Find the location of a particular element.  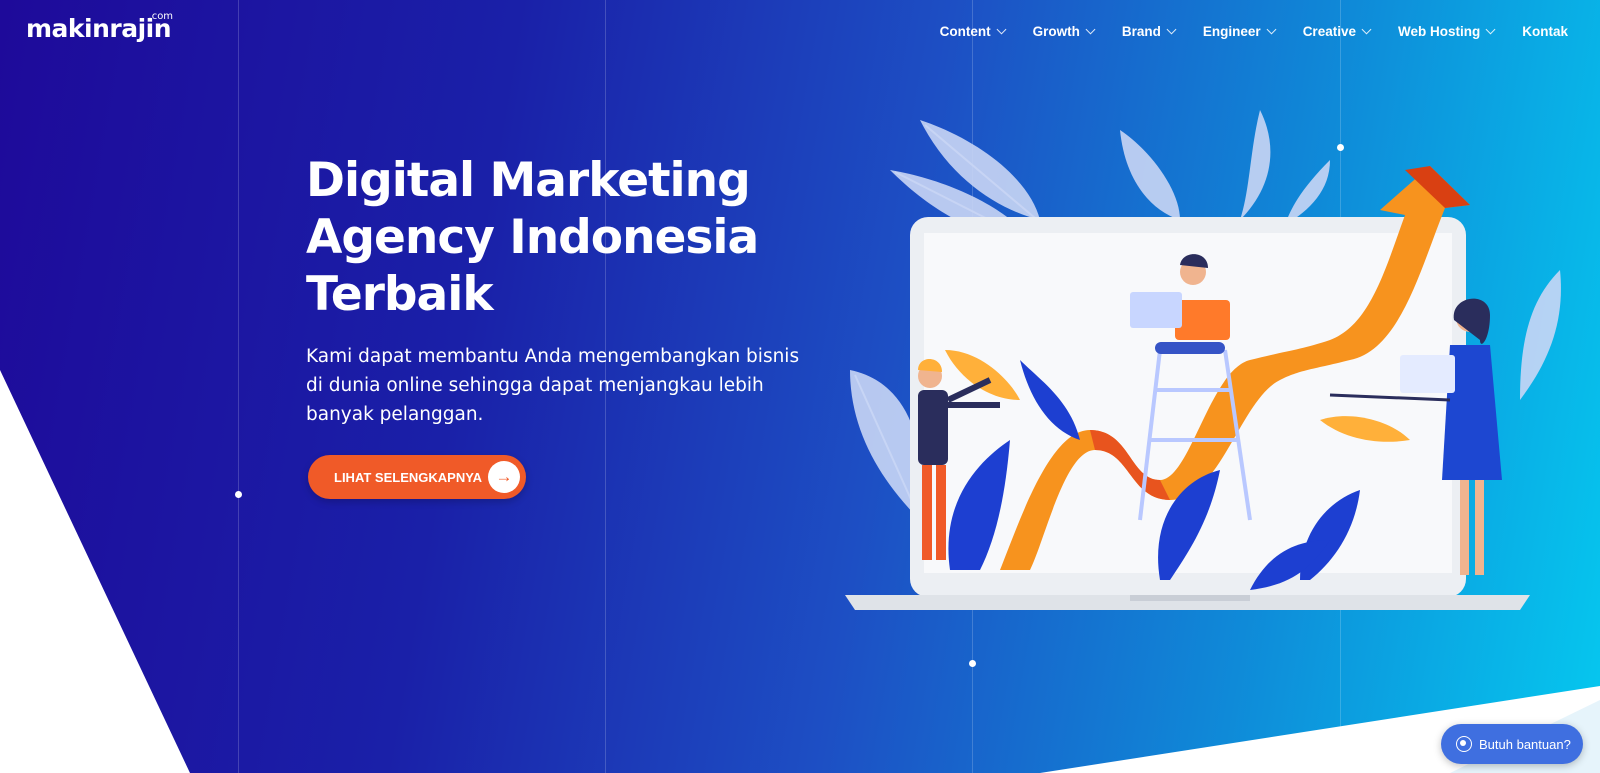

arrow-right-icon: → is located at coordinates (504, 477).